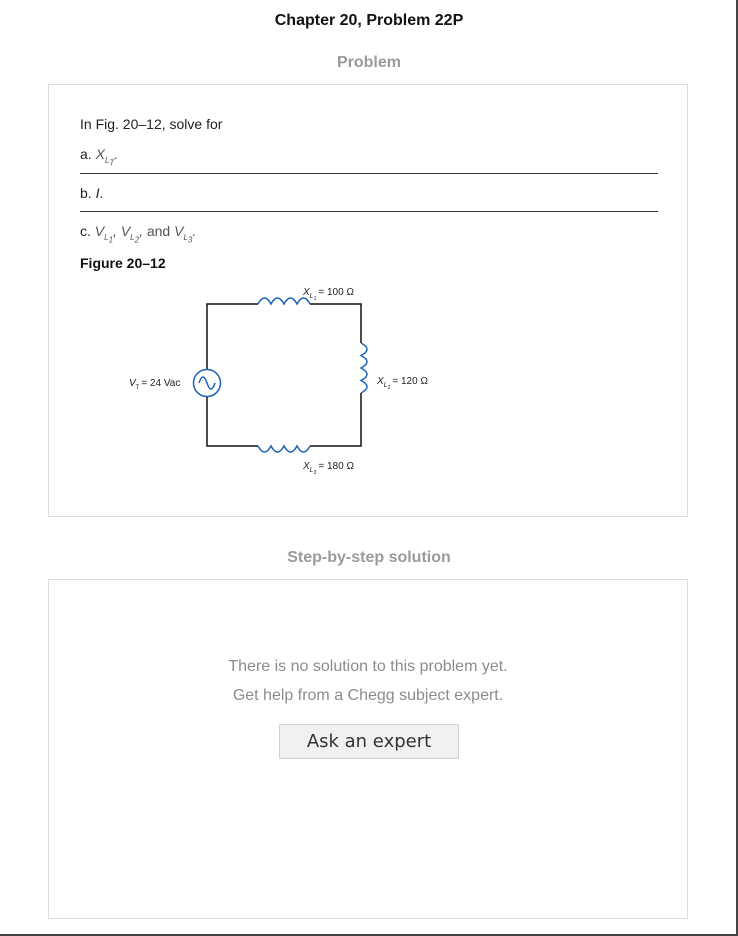 The image size is (738, 936). What do you see at coordinates (284, 448) in the screenshot?
I see `inductor-bottom` at bounding box center [284, 448].